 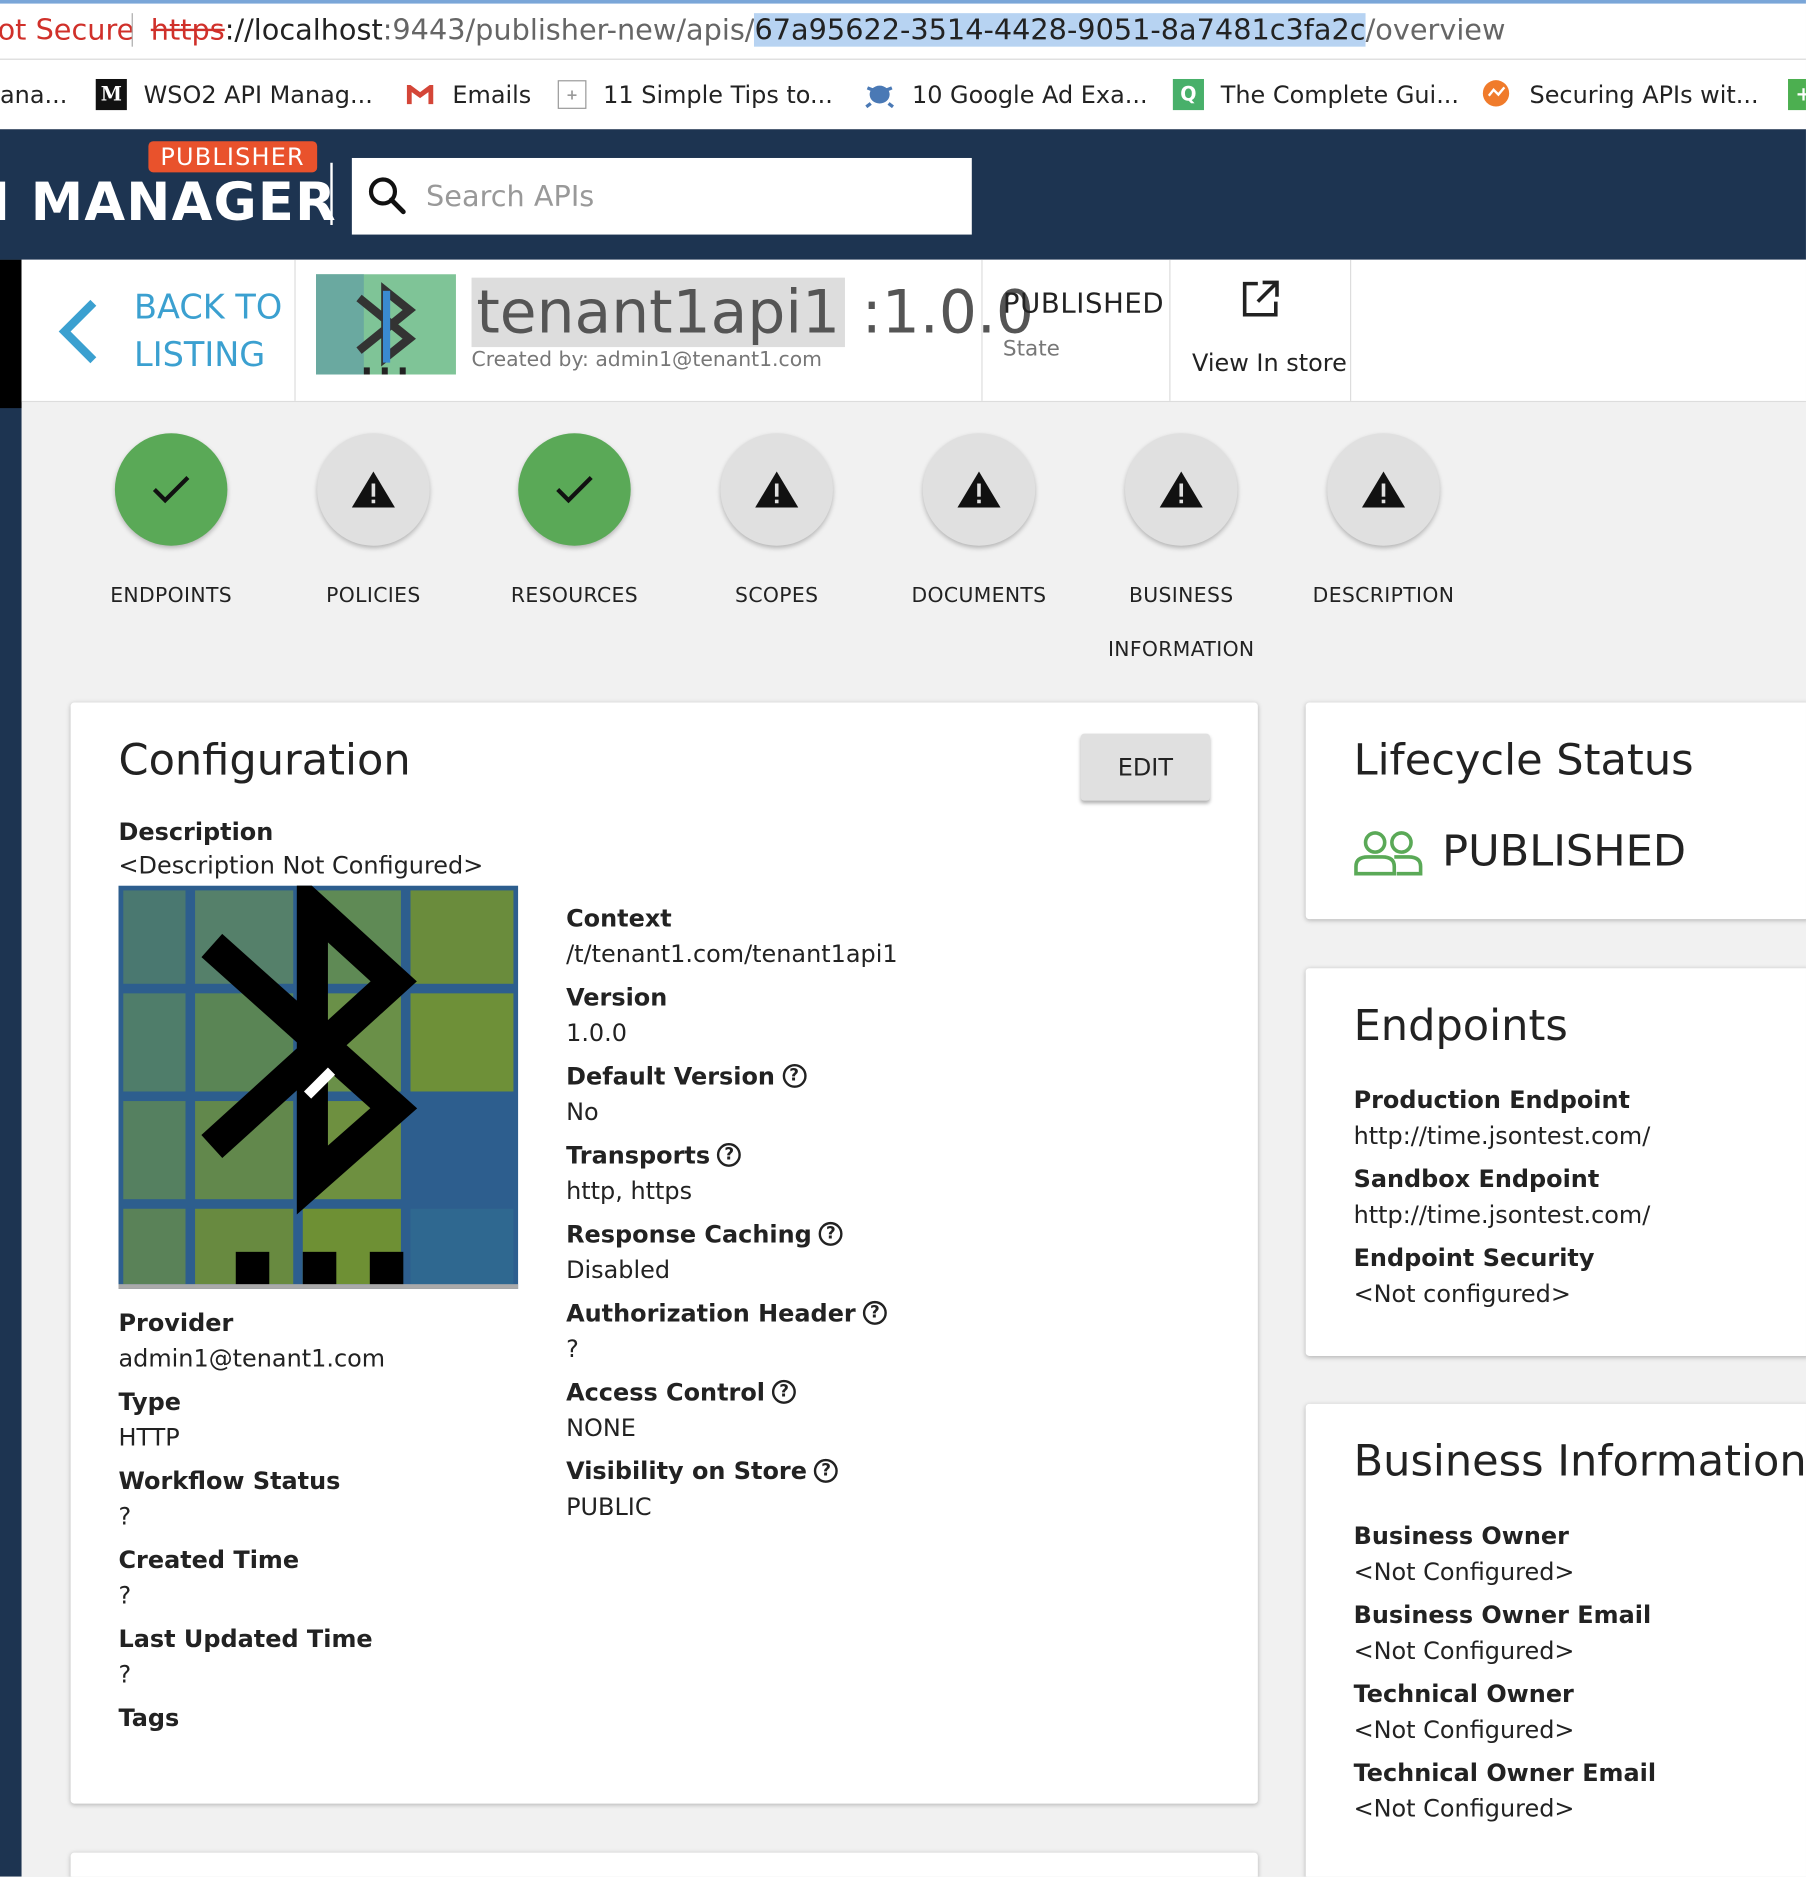 What do you see at coordinates (1350, 330) in the screenshot?
I see `divider` at bounding box center [1350, 330].